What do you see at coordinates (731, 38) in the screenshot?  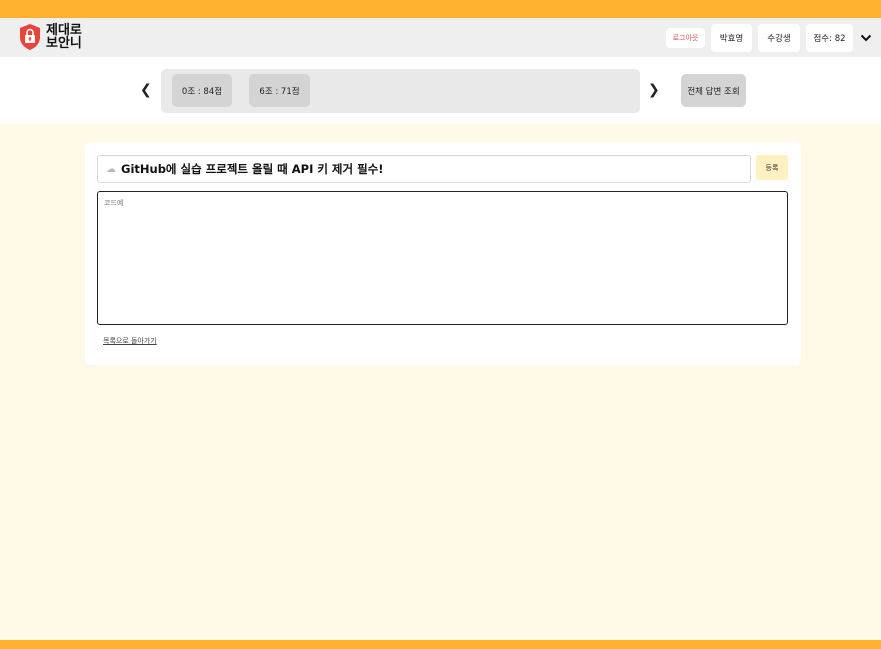 I see `user-name: 박효영` at bounding box center [731, 38].